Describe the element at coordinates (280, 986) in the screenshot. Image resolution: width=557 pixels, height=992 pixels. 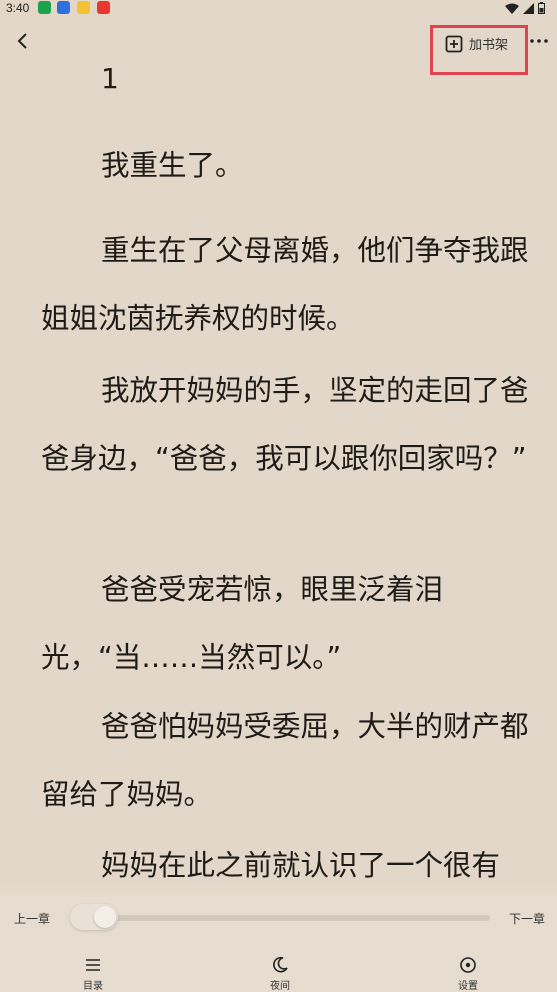
I see `night-mode-label: 夜间` at that location.